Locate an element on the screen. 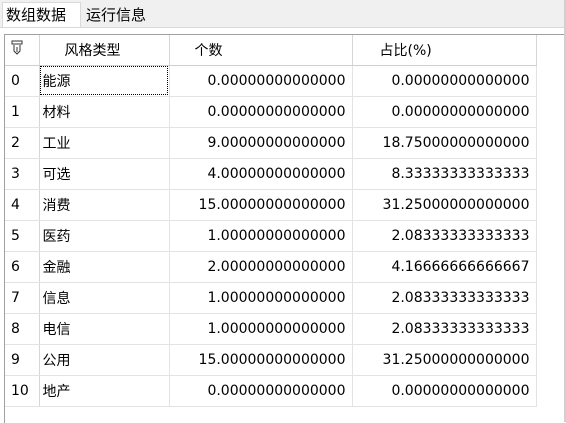  style-type-cell: 工业 is located at coordinates (104, 143).